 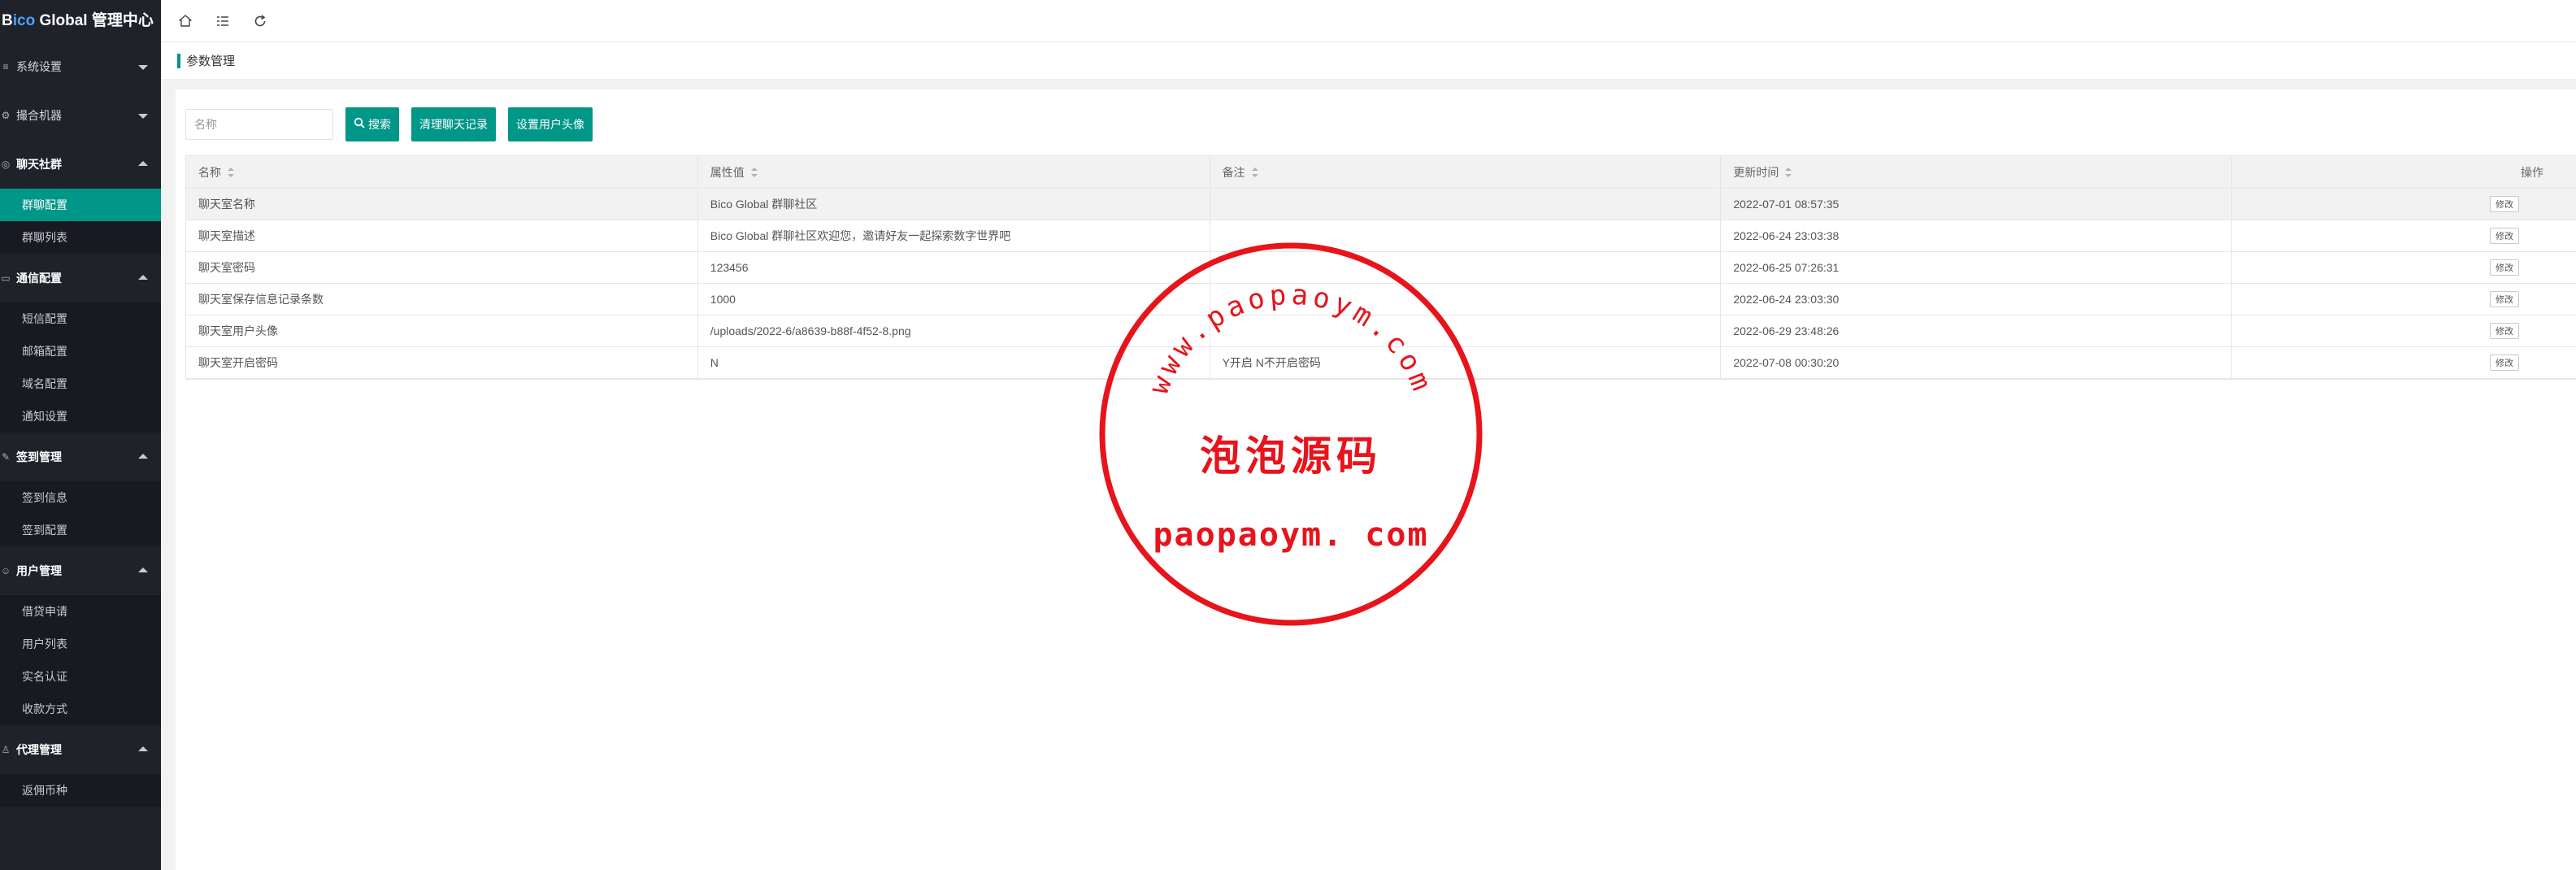 I want to click on sidebar-group-label: 代理管理, so click(x=39, y=749).